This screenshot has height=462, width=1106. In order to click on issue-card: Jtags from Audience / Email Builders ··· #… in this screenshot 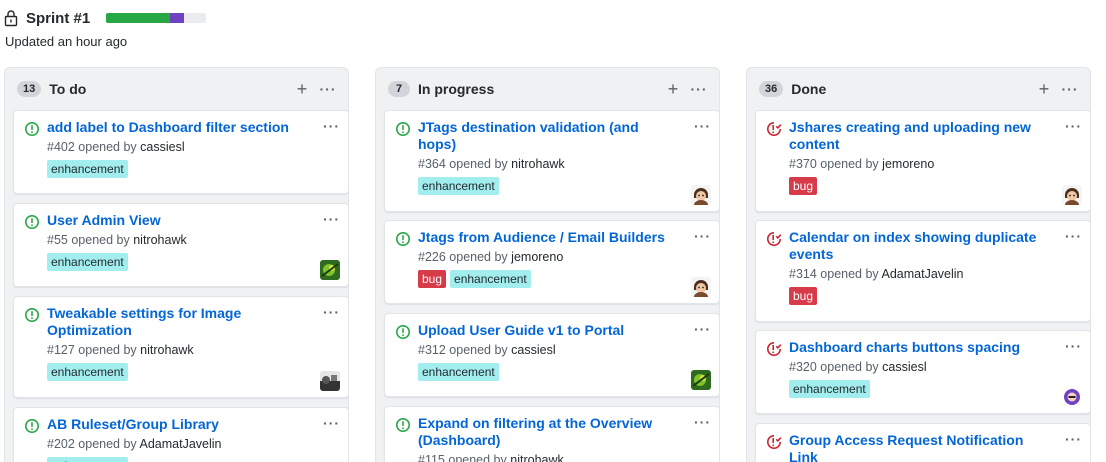, I will do `click(551, 262)`.